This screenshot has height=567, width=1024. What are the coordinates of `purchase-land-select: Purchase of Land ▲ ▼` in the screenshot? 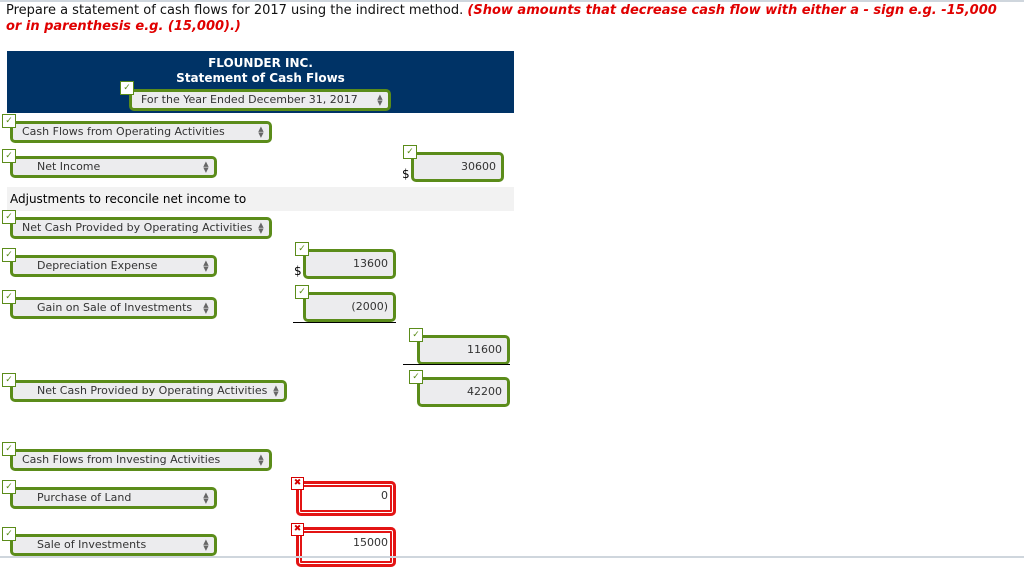 It's located at (113, 498).